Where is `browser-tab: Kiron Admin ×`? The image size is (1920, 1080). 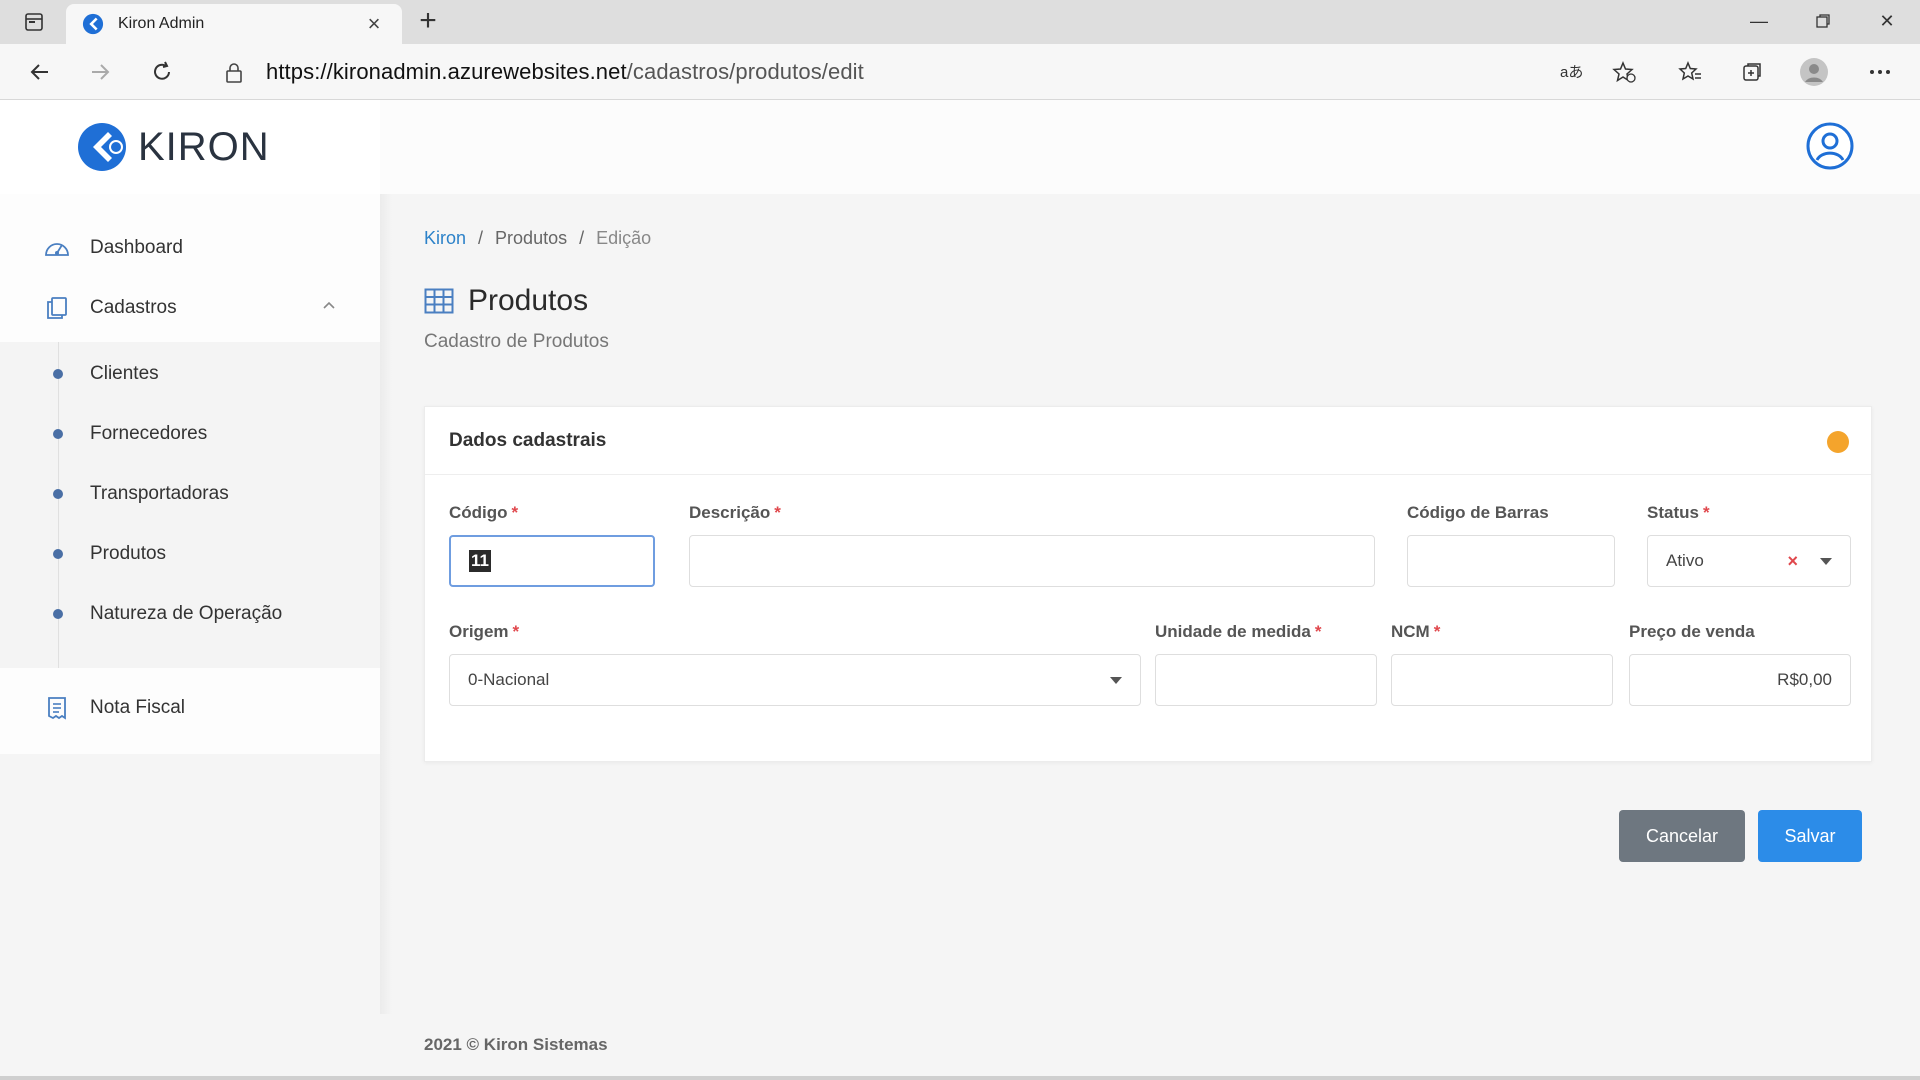 browser-tab: Kiron Admin × is located at coordinates (234, 24).